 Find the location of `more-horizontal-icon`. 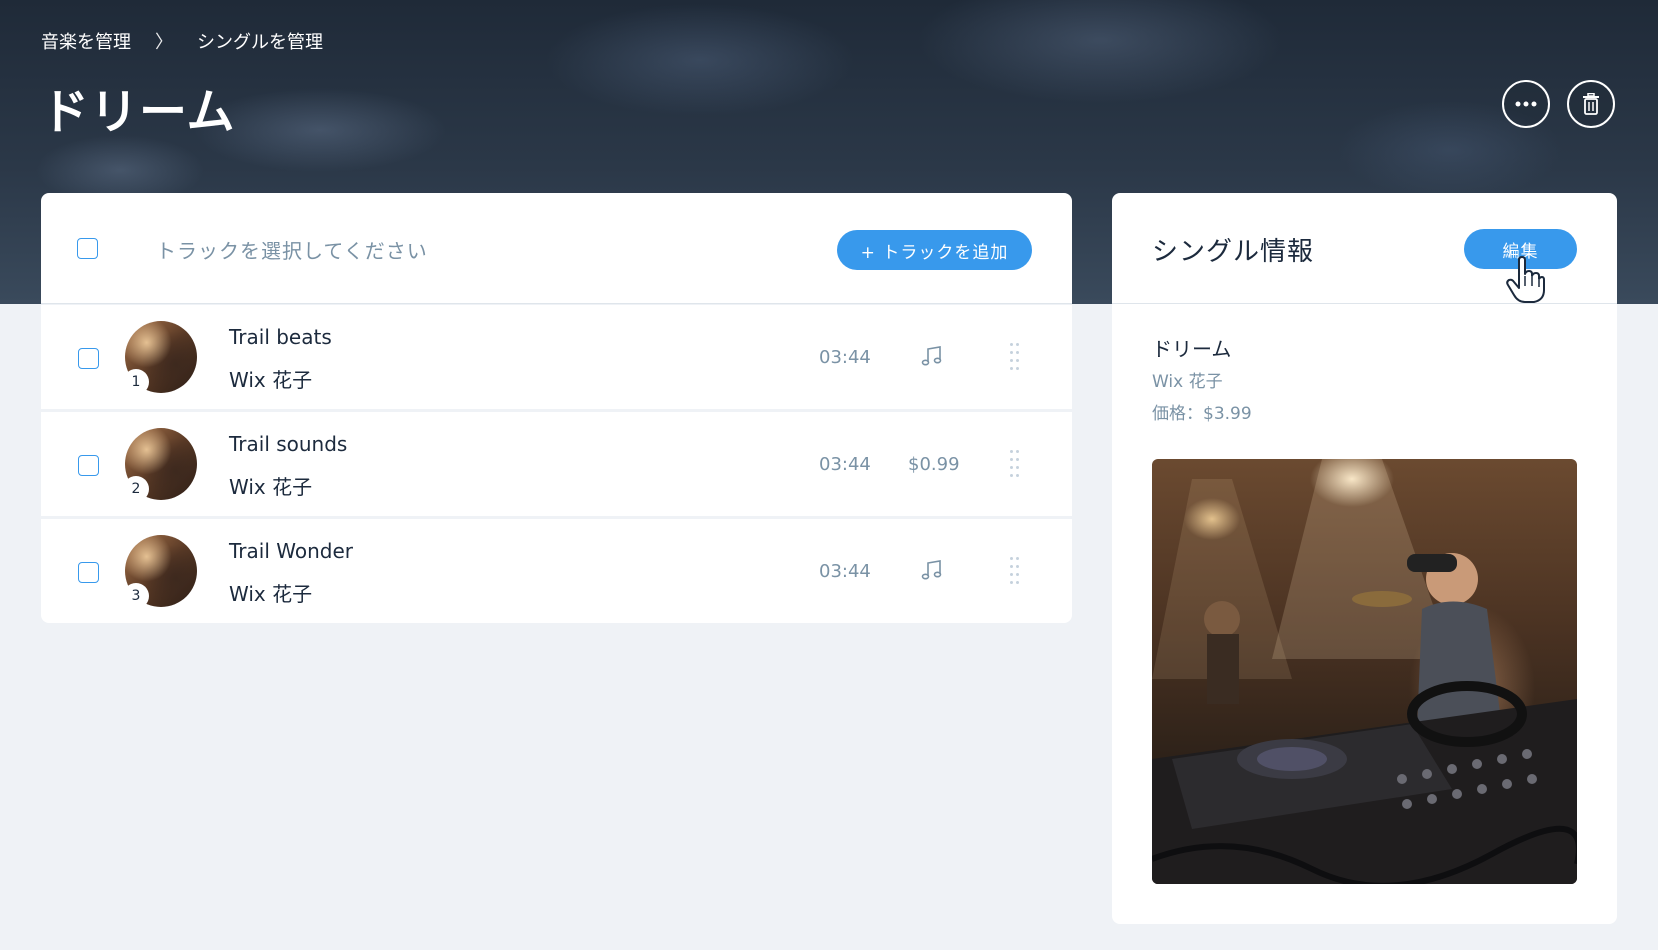

more-horizontal-icon is located at coordinates (1526, 104).